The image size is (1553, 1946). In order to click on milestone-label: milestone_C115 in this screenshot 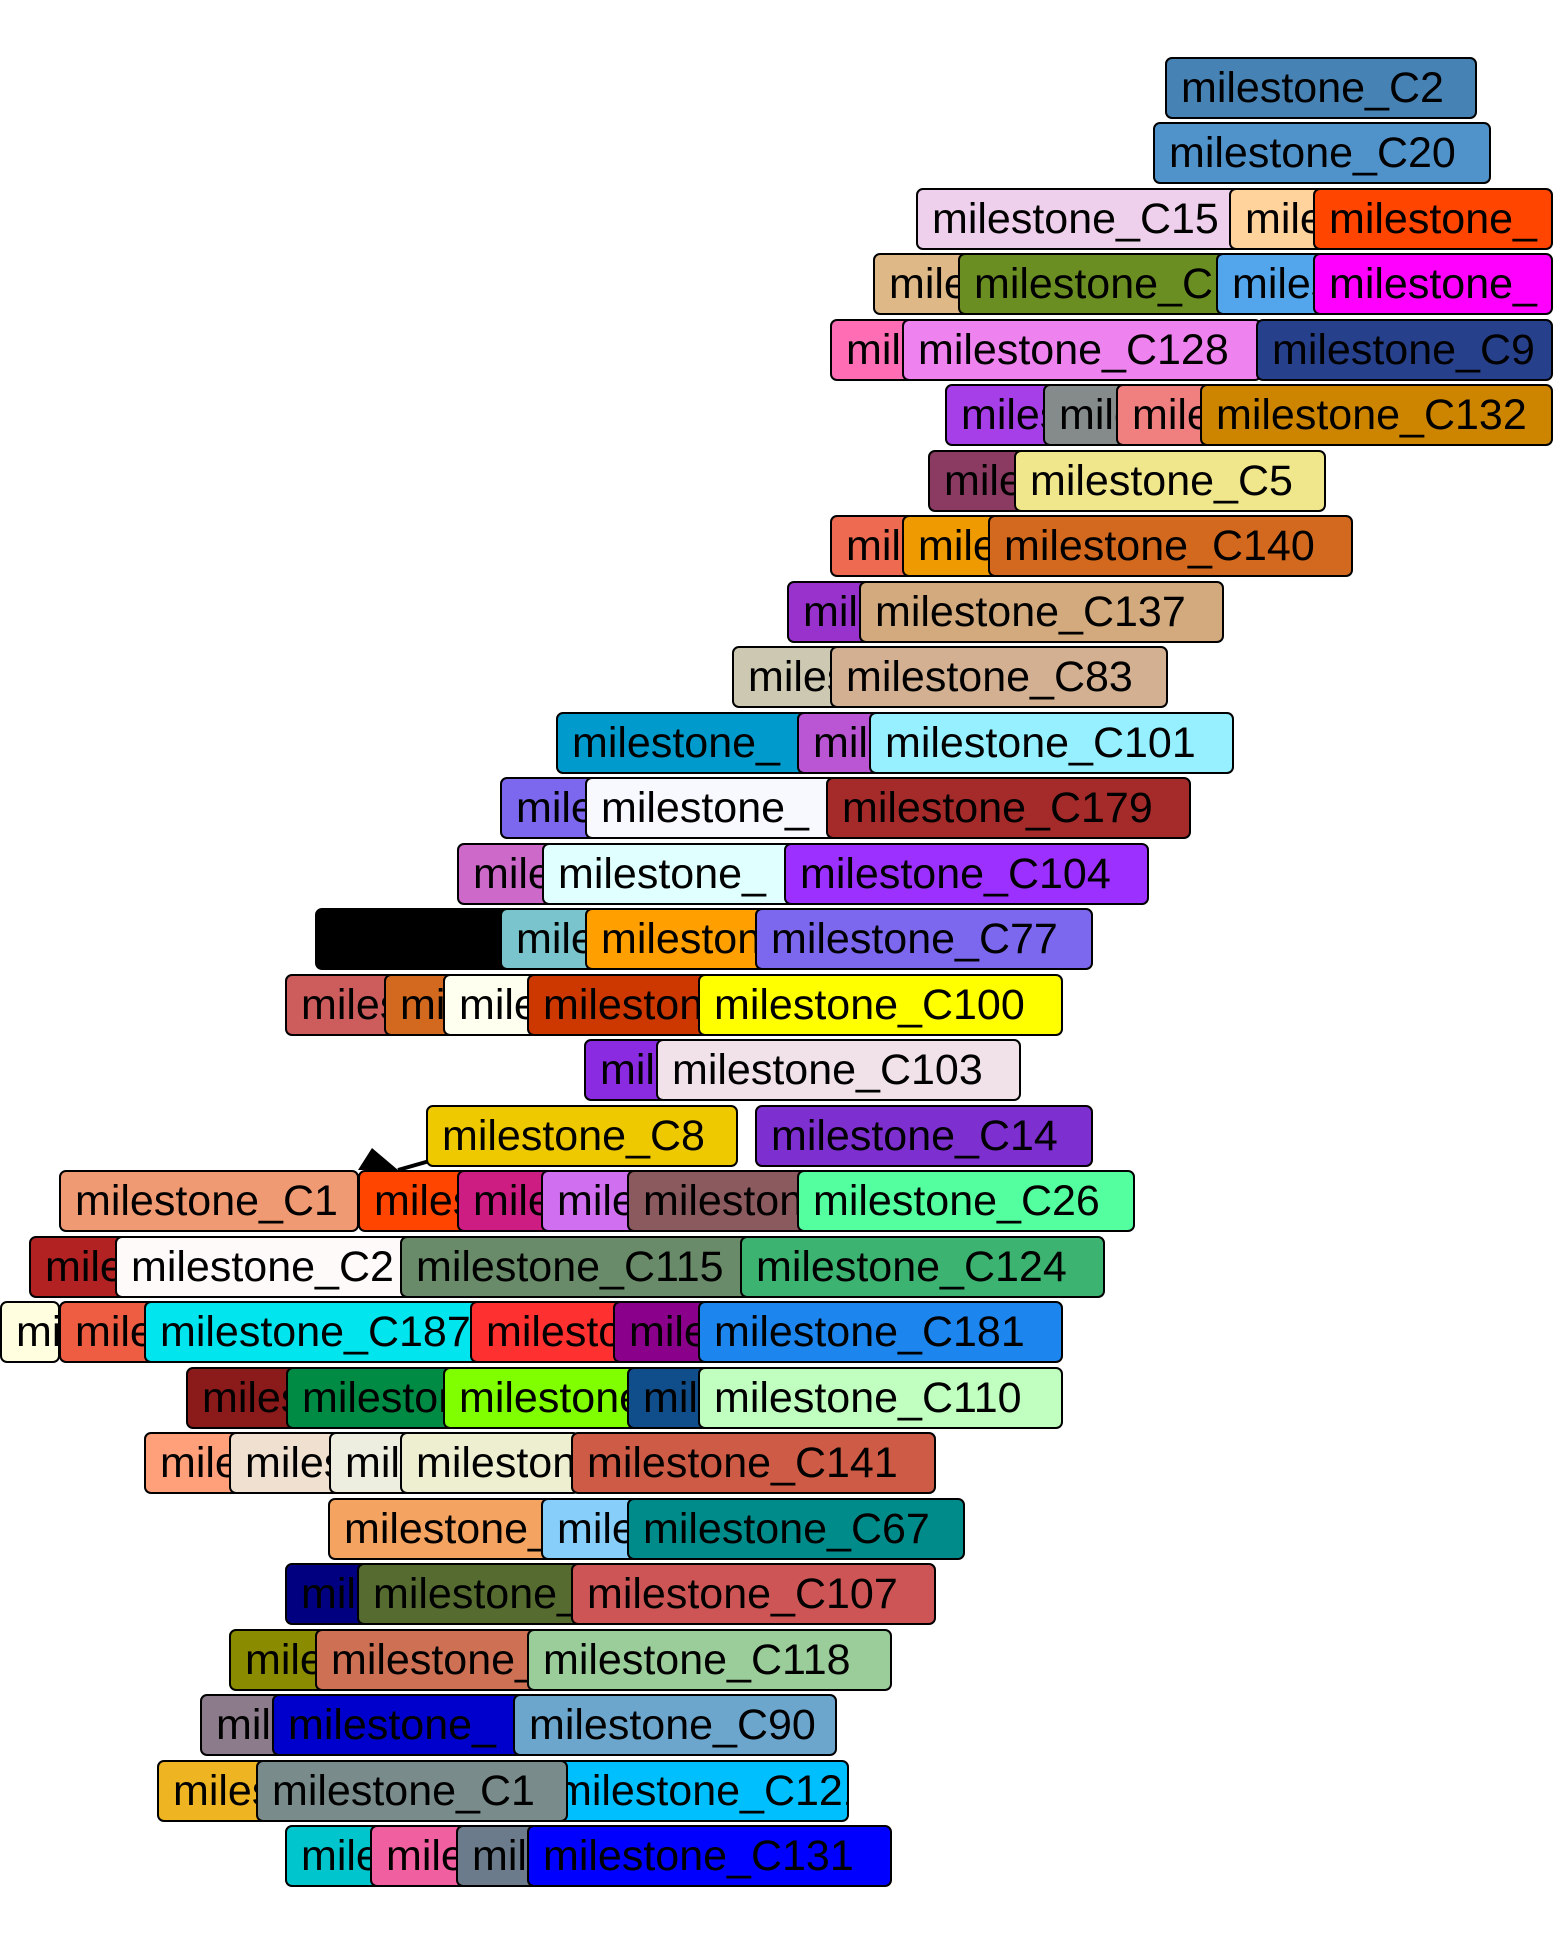, I will do `click(577, 1267)`.